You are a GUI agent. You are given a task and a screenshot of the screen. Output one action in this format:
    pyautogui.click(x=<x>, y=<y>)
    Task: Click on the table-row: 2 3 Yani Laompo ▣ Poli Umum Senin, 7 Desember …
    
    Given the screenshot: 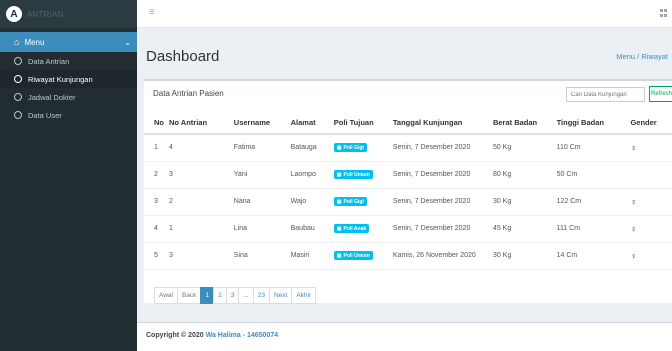 What is the action you would take?
    pyautogui.click(x=408, y=175)
    